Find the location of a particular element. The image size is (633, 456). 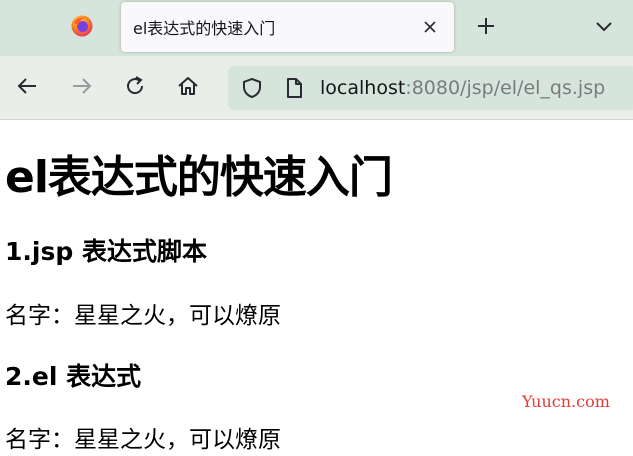

url-path: :8080/jsp/el/el_qs.jsp is located at coordinates (505, 88).